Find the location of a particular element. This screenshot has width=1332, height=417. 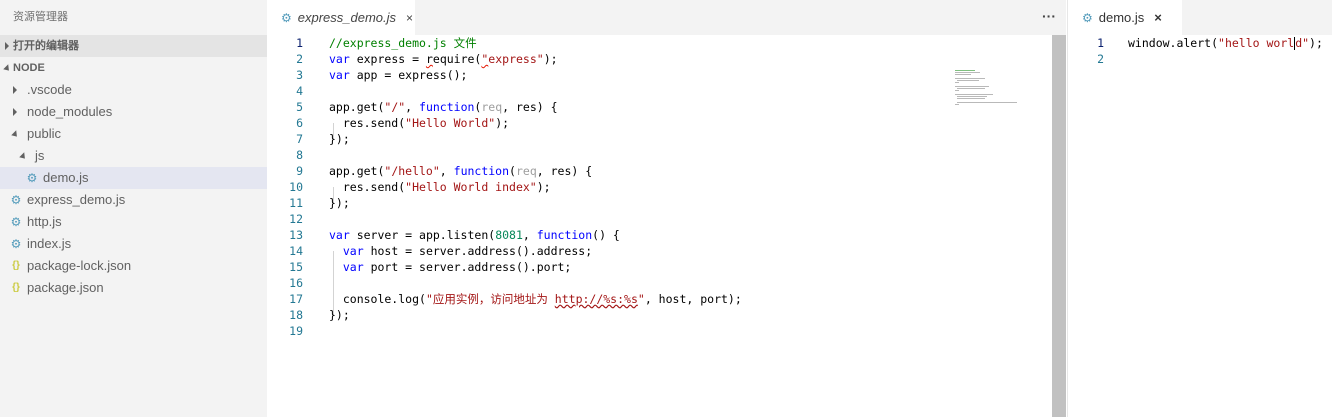

tree-item: ⚙ express_demo.js is located at coordinates (133, 200).